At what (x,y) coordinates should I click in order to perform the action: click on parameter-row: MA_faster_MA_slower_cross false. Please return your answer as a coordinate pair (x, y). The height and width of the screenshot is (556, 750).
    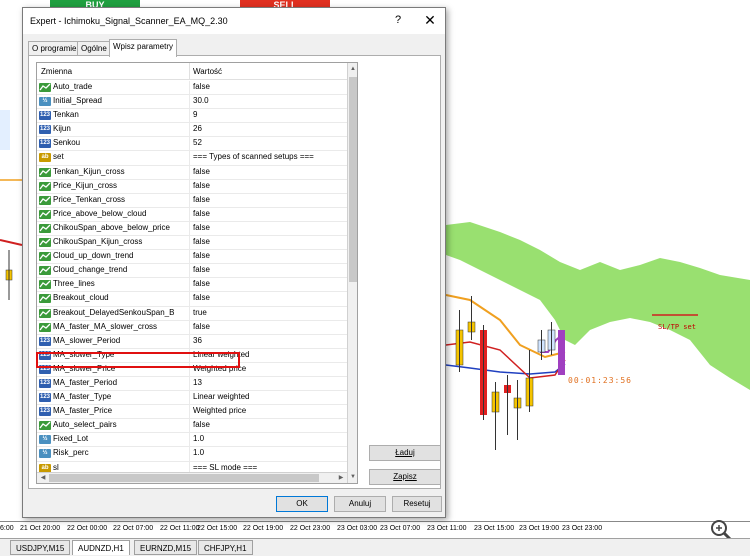
    Looking at the image, I should click on (192, 327).